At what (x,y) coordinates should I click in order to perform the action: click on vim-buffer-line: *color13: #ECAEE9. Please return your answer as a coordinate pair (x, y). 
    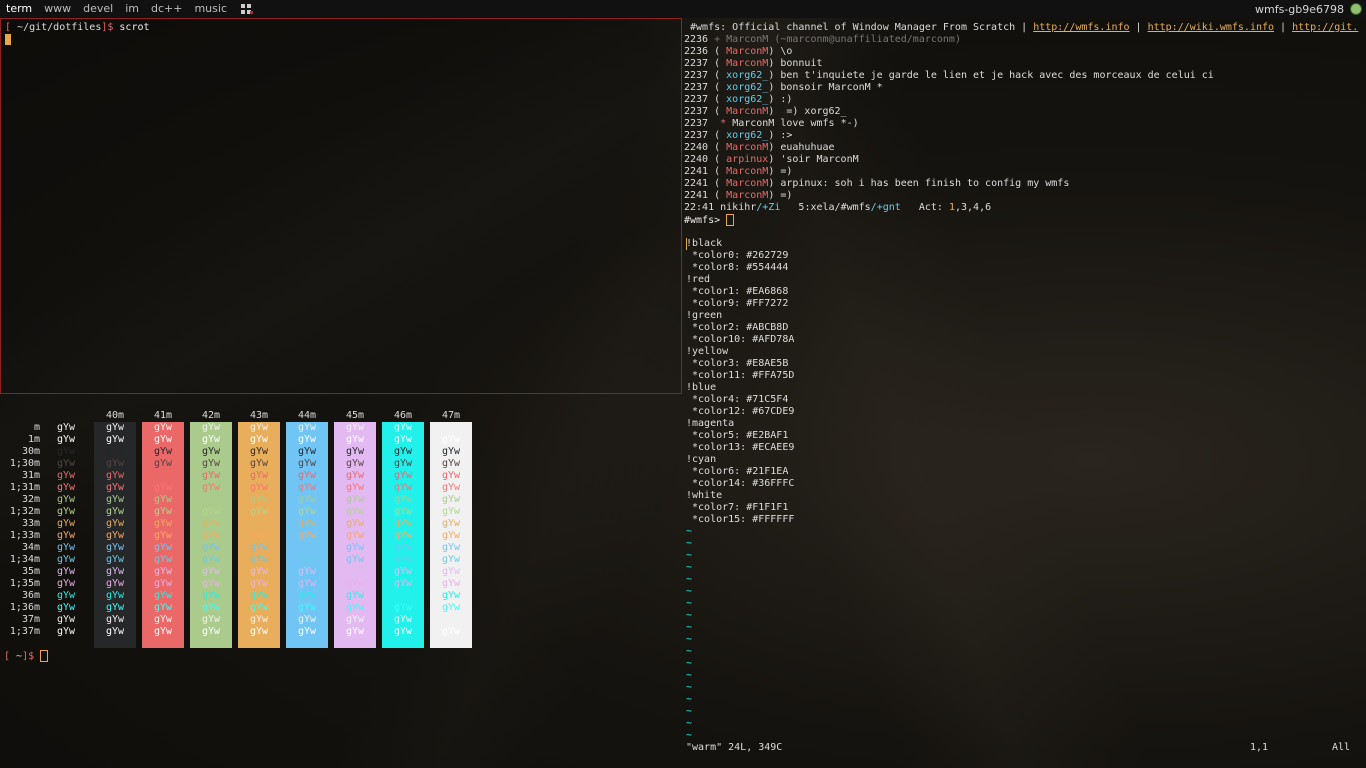
    Looking at the image, I should click on (740, 447).